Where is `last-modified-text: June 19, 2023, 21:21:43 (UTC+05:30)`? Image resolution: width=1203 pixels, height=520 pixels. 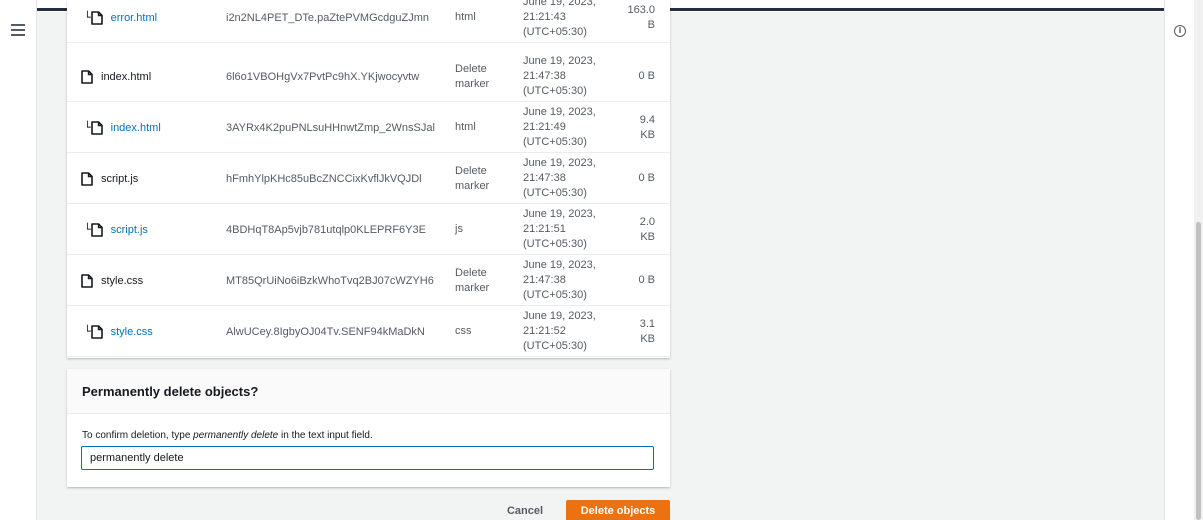
last-modified-text: June 19, 2023, 21:21:43 (UTC+05:30) is located at coordinates (559, 20).